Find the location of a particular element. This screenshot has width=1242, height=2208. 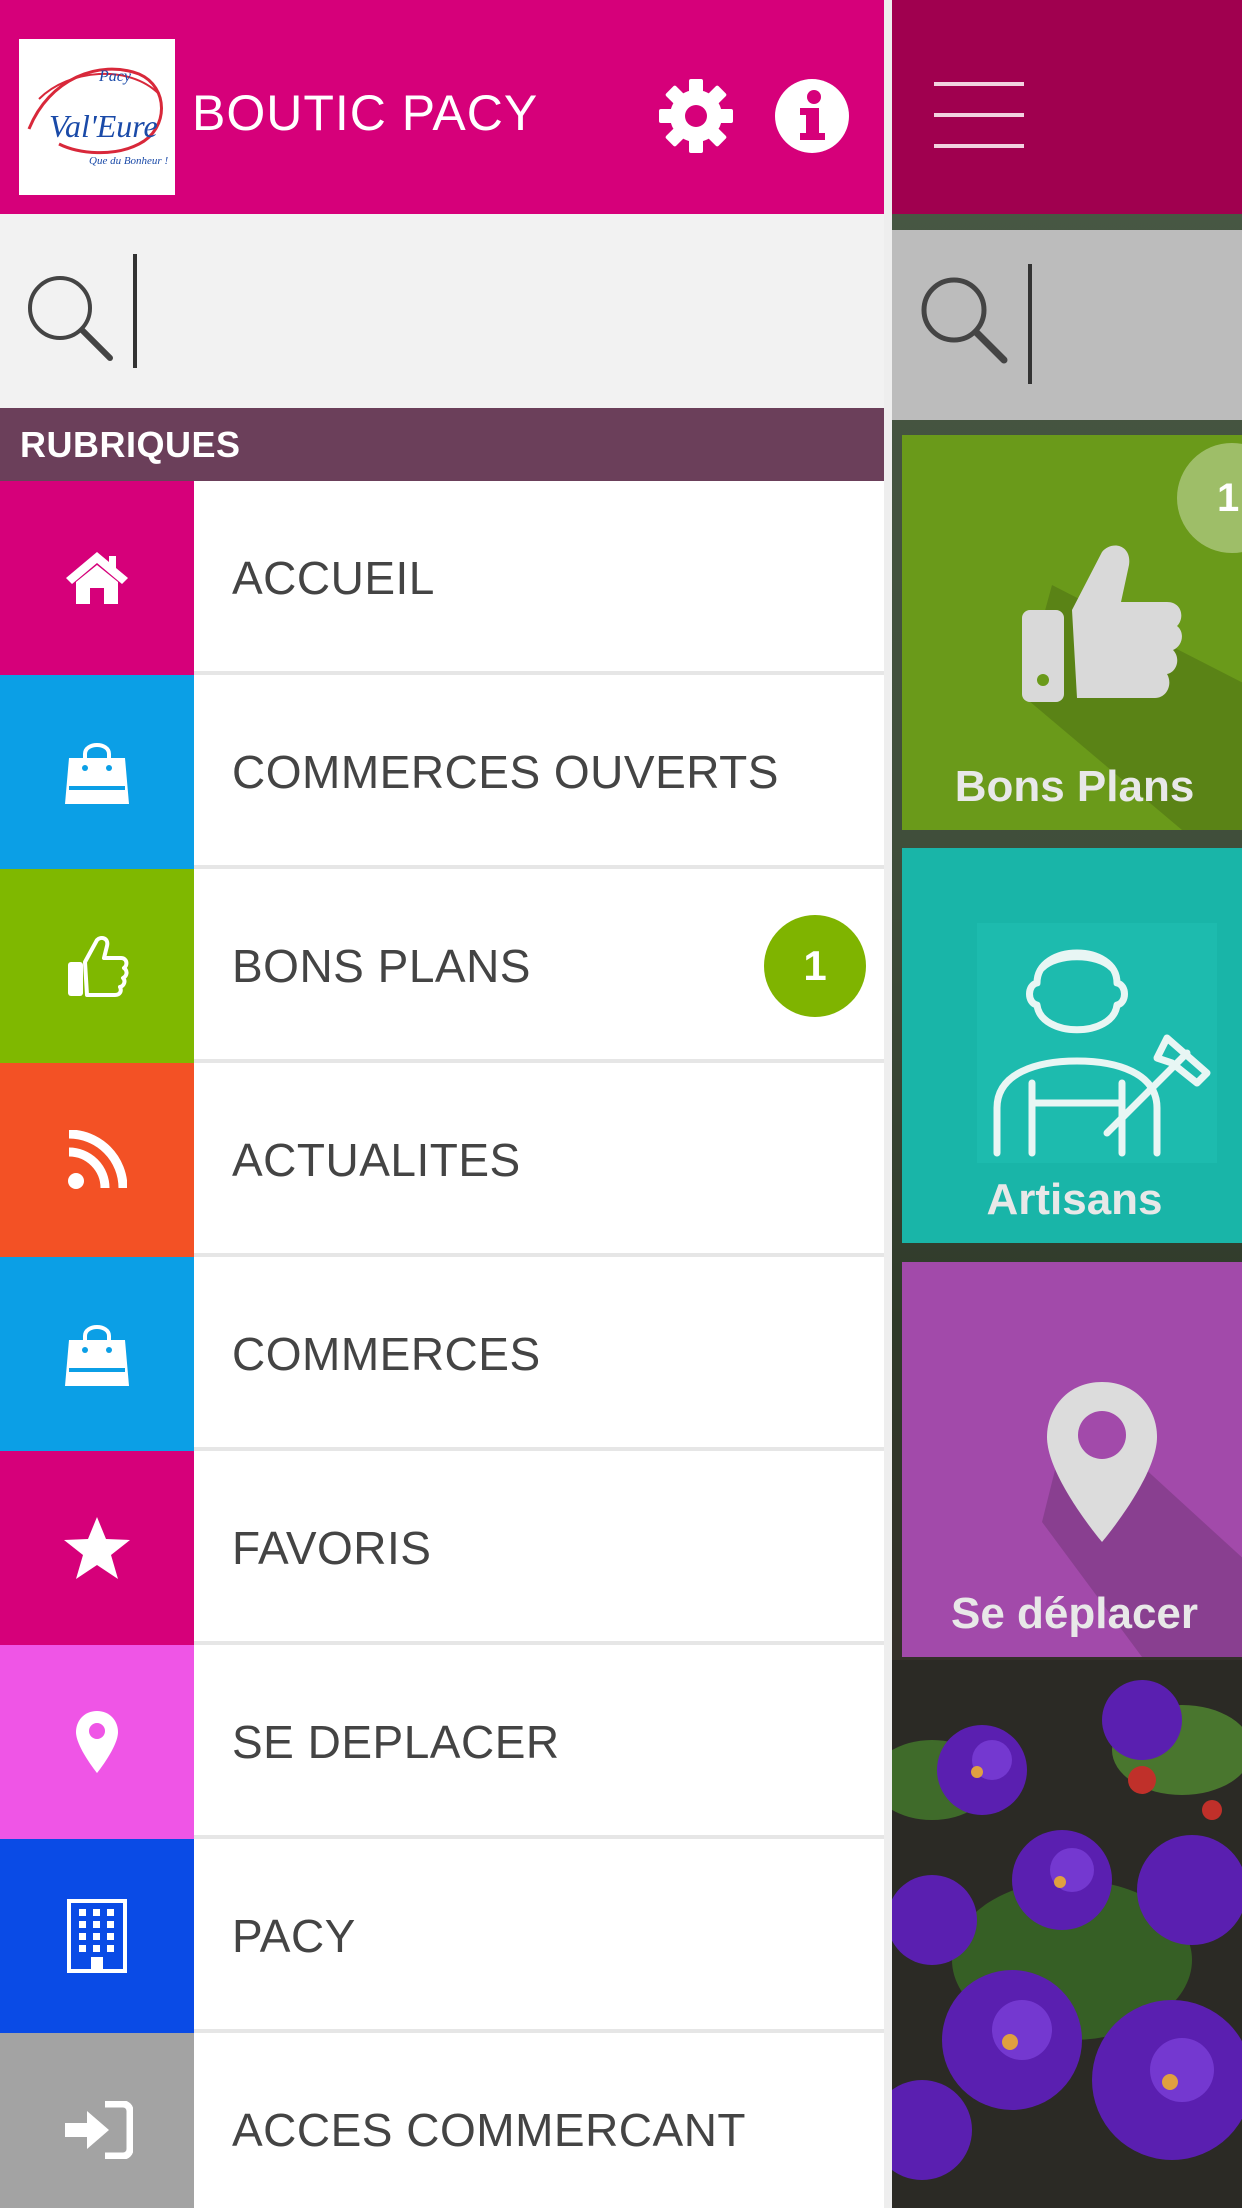

search-bar is located at coordinates (442, 311).